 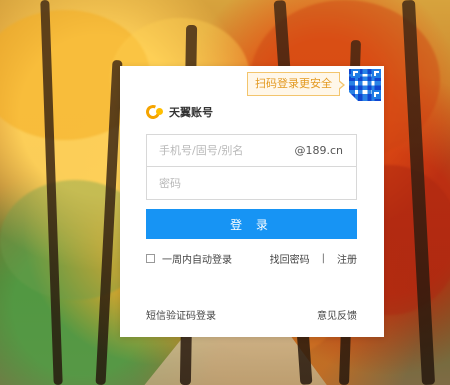 I want to click on password-field-wrapper, so click(x=251, y=183).